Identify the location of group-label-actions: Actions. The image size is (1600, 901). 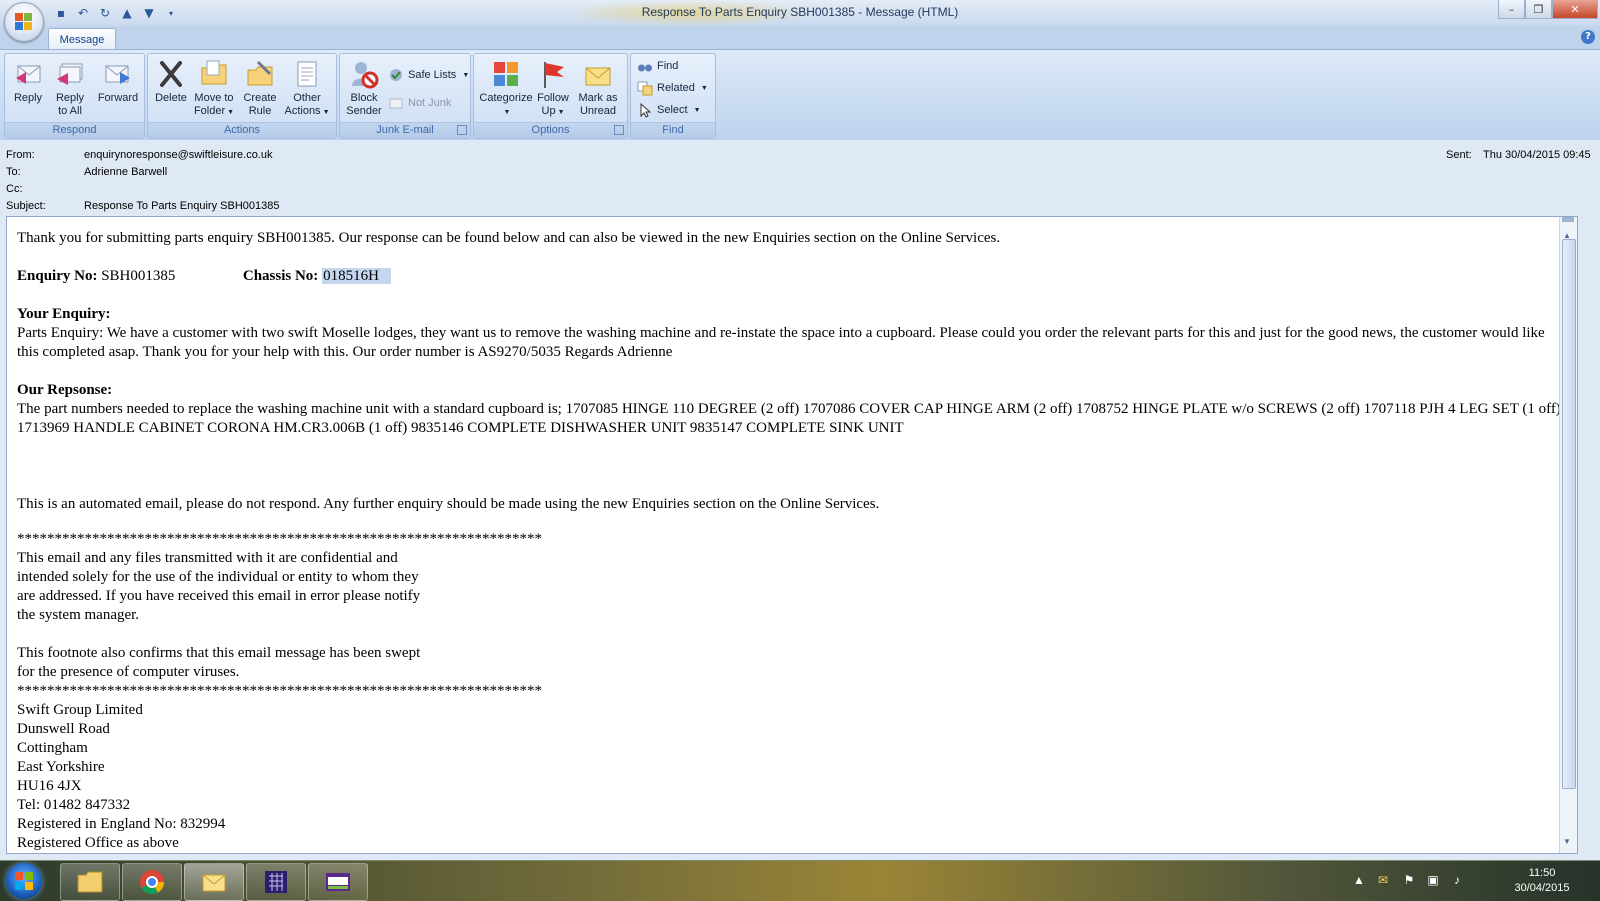
(242, 130).